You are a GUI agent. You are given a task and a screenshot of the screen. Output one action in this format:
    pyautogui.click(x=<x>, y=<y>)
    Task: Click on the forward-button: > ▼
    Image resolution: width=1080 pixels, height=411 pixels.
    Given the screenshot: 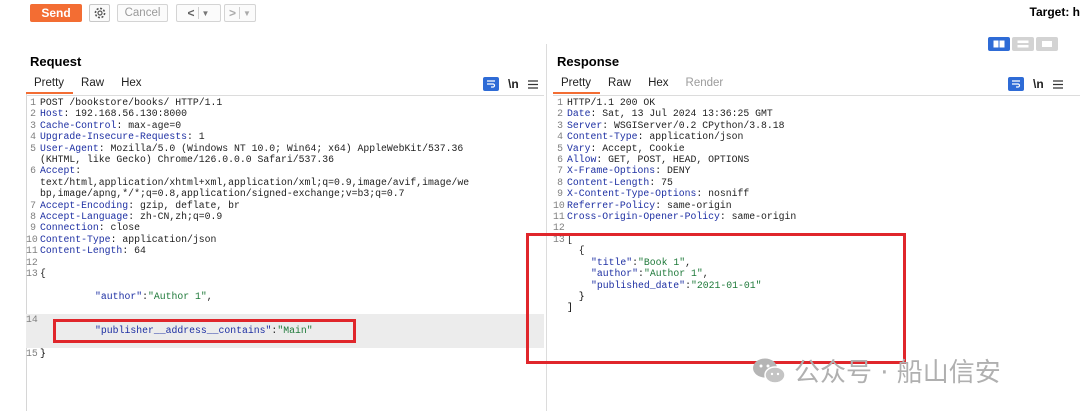 What is the action you would take?
    pyautogui.click(x=240, y=13)
    